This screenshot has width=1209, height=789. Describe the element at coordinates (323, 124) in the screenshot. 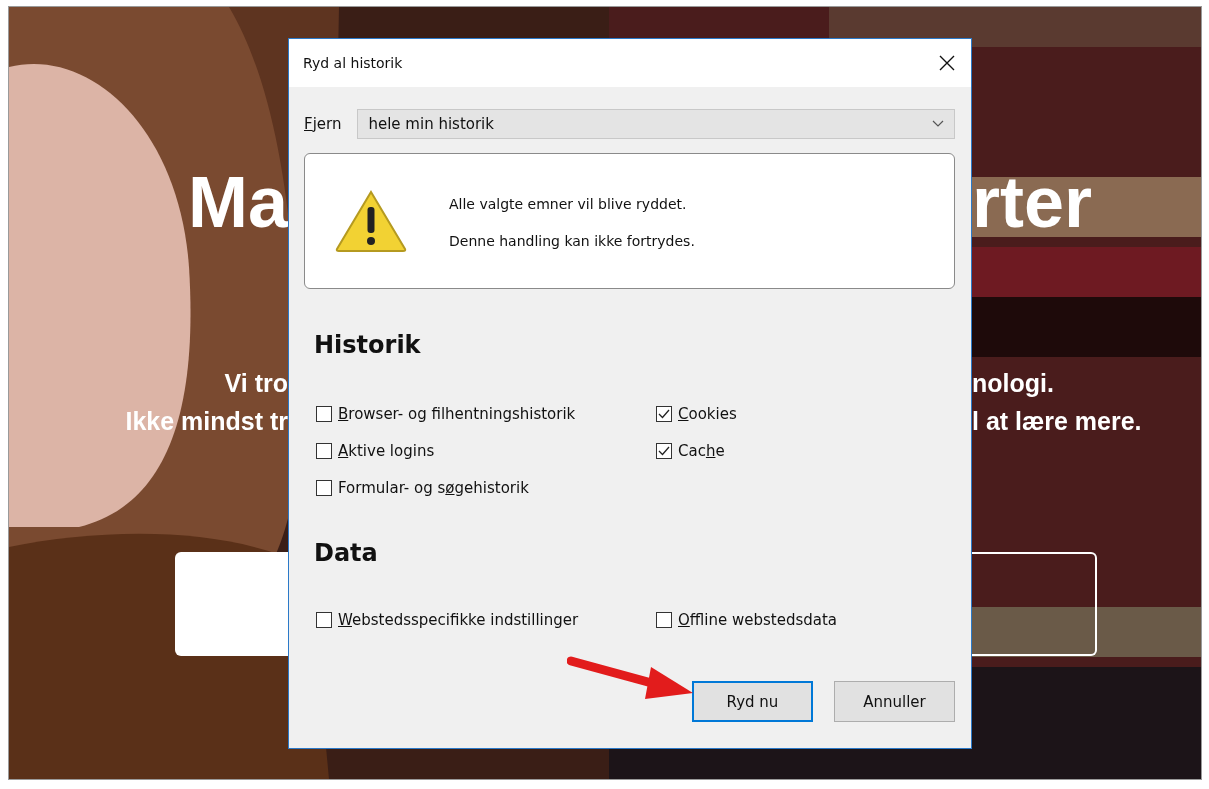

I see `field-label: Fjern` at that location.